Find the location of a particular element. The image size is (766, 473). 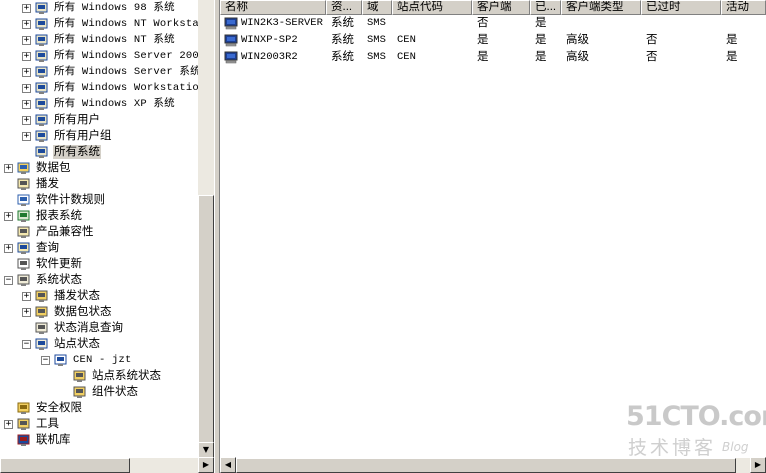

tree-item-label: 系统状态 is located at coordinates (59, 280).